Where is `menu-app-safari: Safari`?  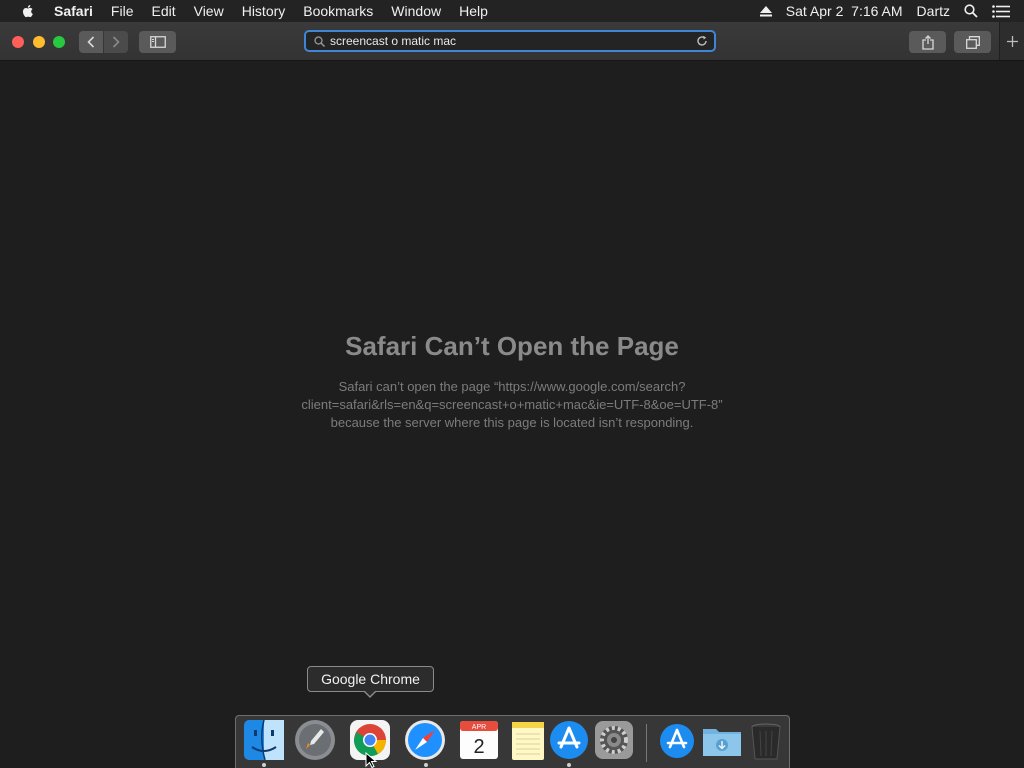
menu-app-safari: Safari is located at coordinates (75, 11).